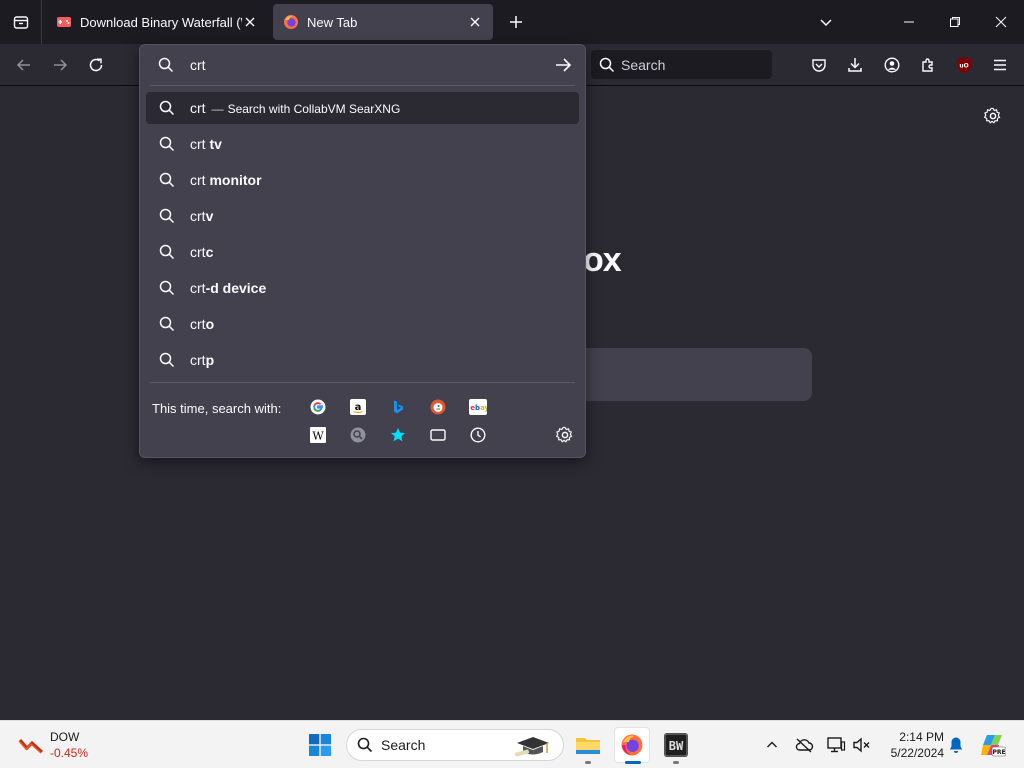 Image resolution: width=1024 pixels, height=768 pixels. I want to click on restore-button, so click(955, 22).